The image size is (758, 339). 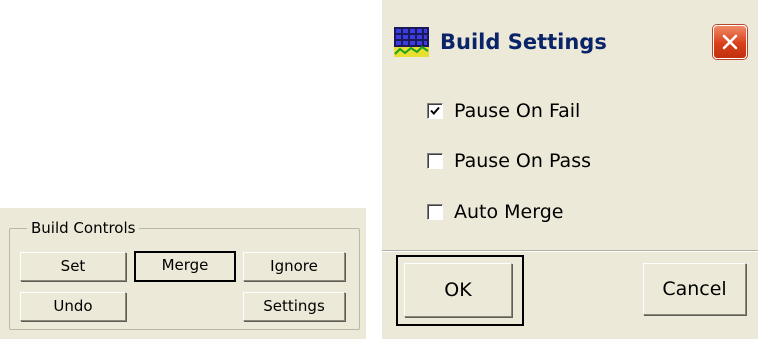 I want to click on cancel-button: Cancel, so click(x=694, y=289).